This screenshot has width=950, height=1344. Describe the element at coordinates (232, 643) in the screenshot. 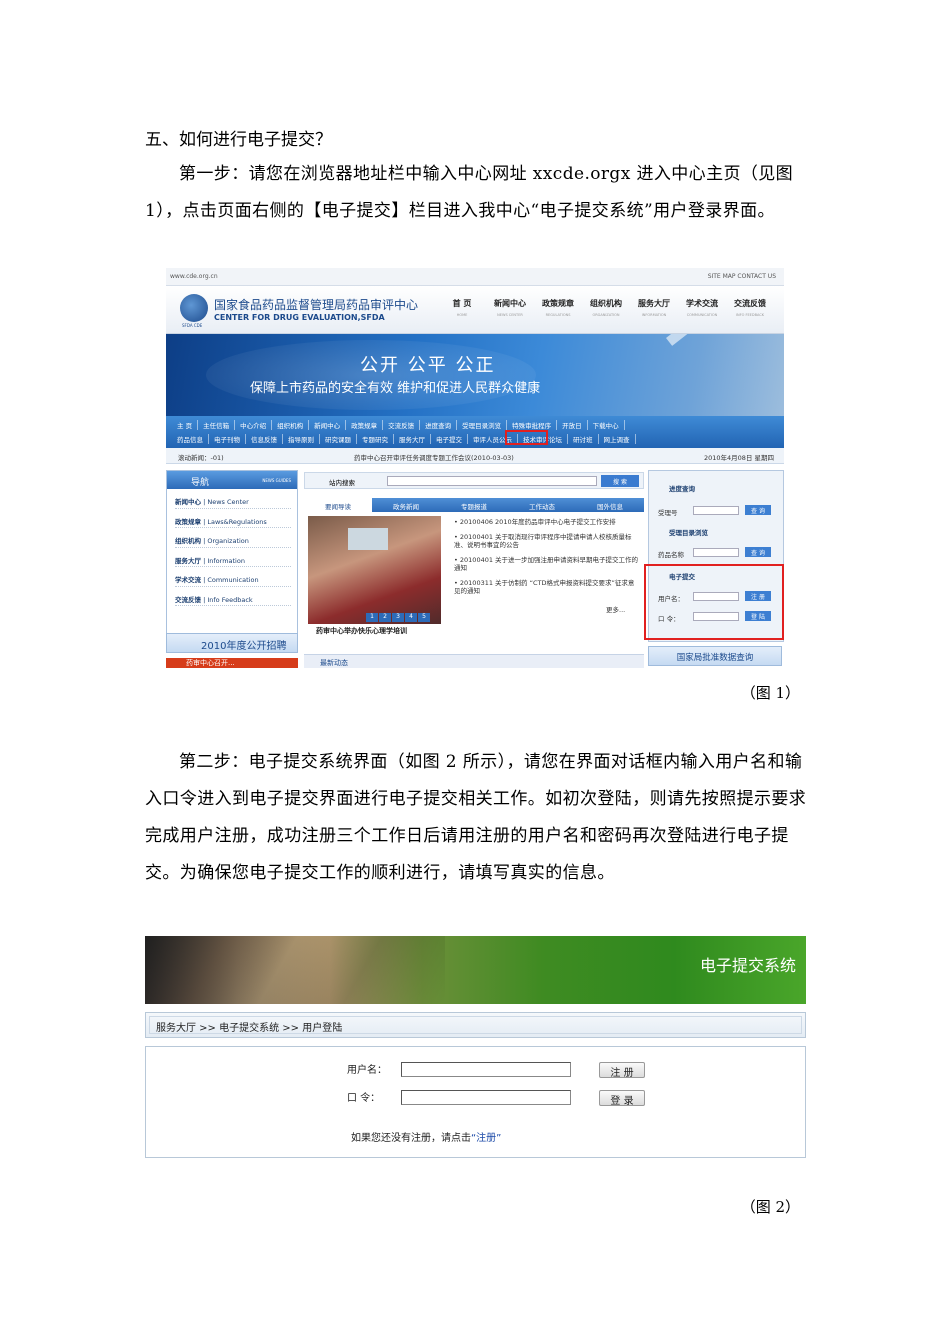

I see `recruitment-button: 2010年度公开招聘` at that location.